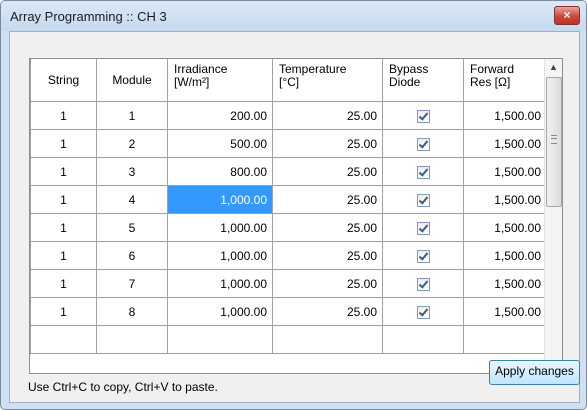  I want to click on column-header: Module, so click(132, 80).